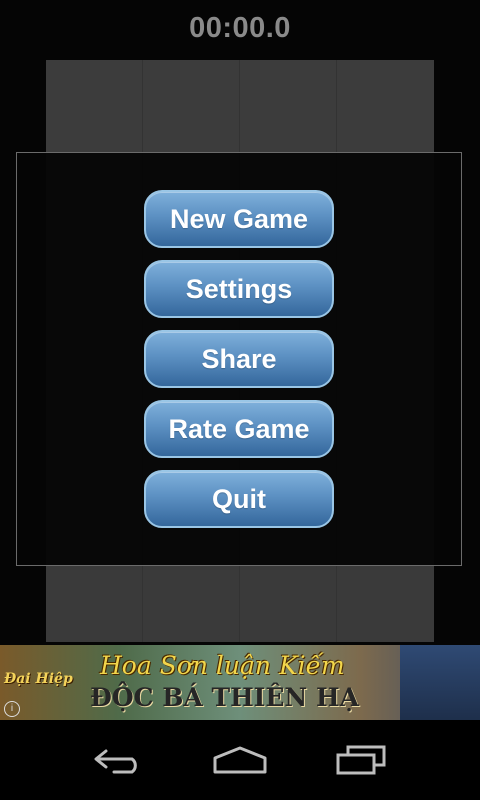 The image size is (480, 800). Describe the element at coordinates (225, 697) in the screenshot. I see `ad-subheadline: ĐỘC BÁ THIÊN HẠ` at that location.